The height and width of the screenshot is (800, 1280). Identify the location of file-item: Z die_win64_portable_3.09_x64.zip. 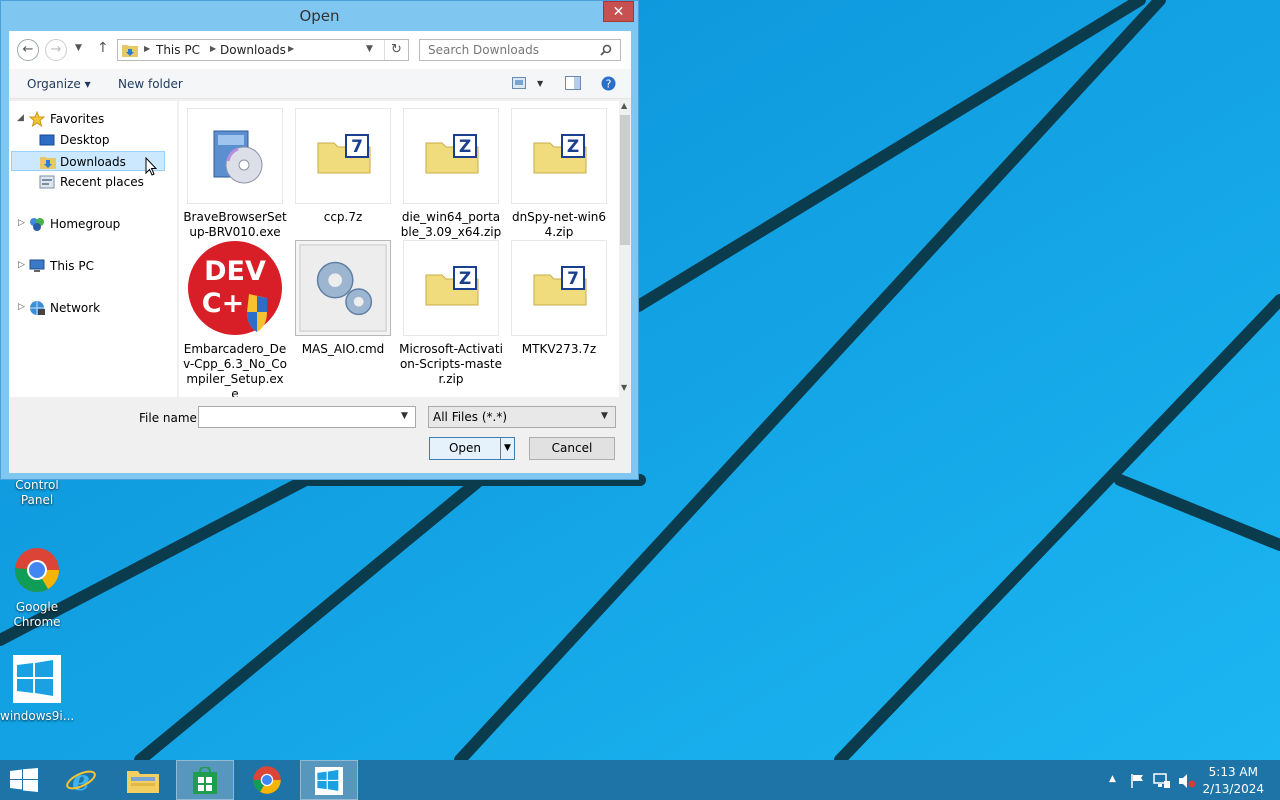
(451, 174).